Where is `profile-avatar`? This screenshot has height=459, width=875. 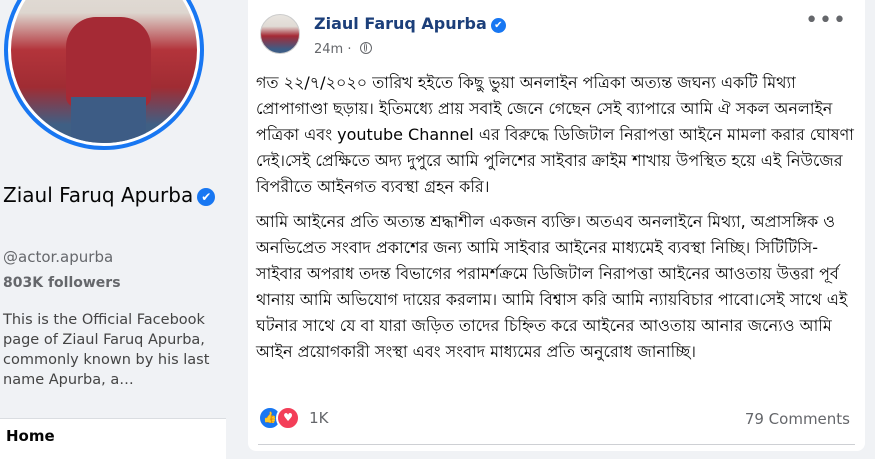 profile-avatar is located at coordinates (104, 75).